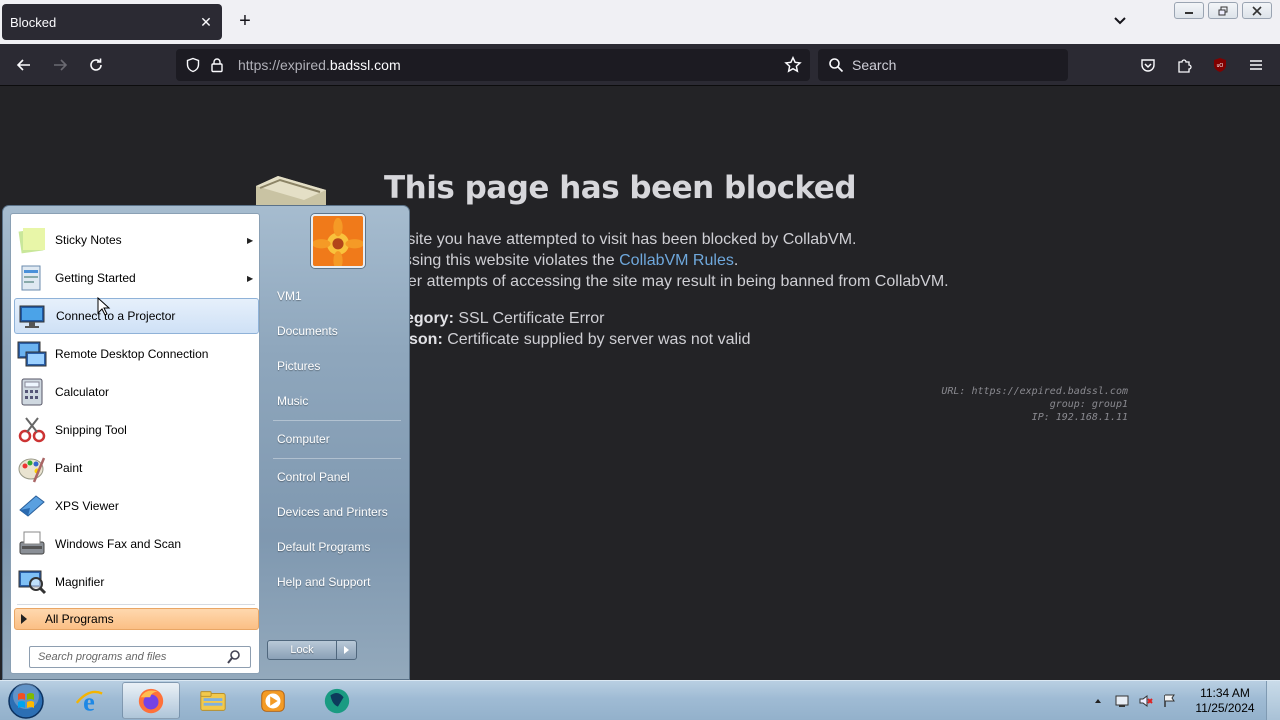 This screenshot has height=720, width=1280. I want to click on file-explorer-icon, so click(213, 700).